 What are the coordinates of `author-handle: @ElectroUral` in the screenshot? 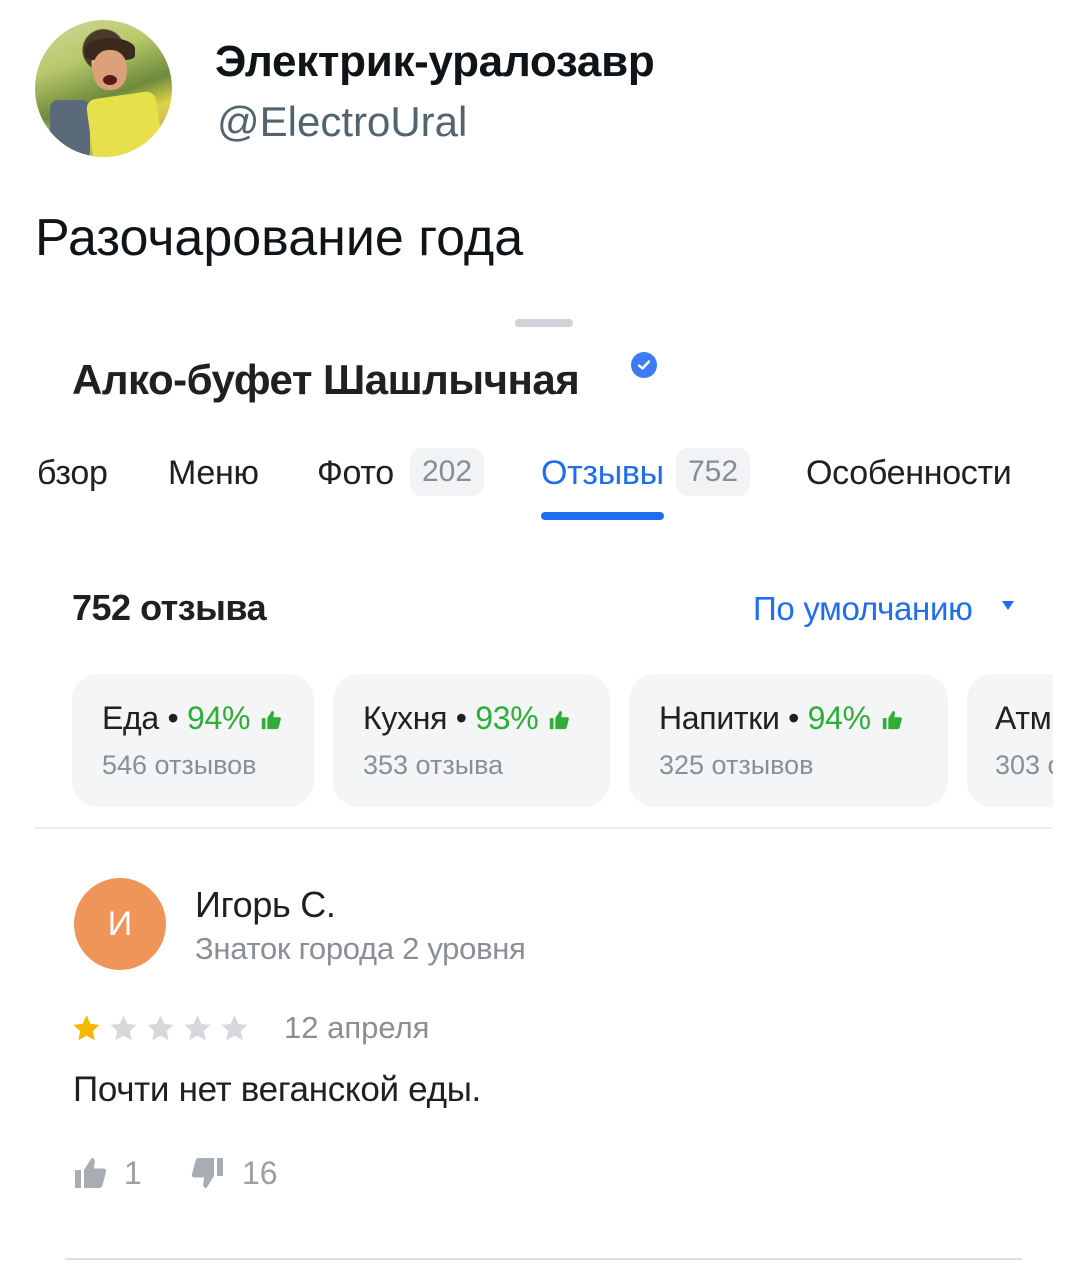 It's located at (342, 122).